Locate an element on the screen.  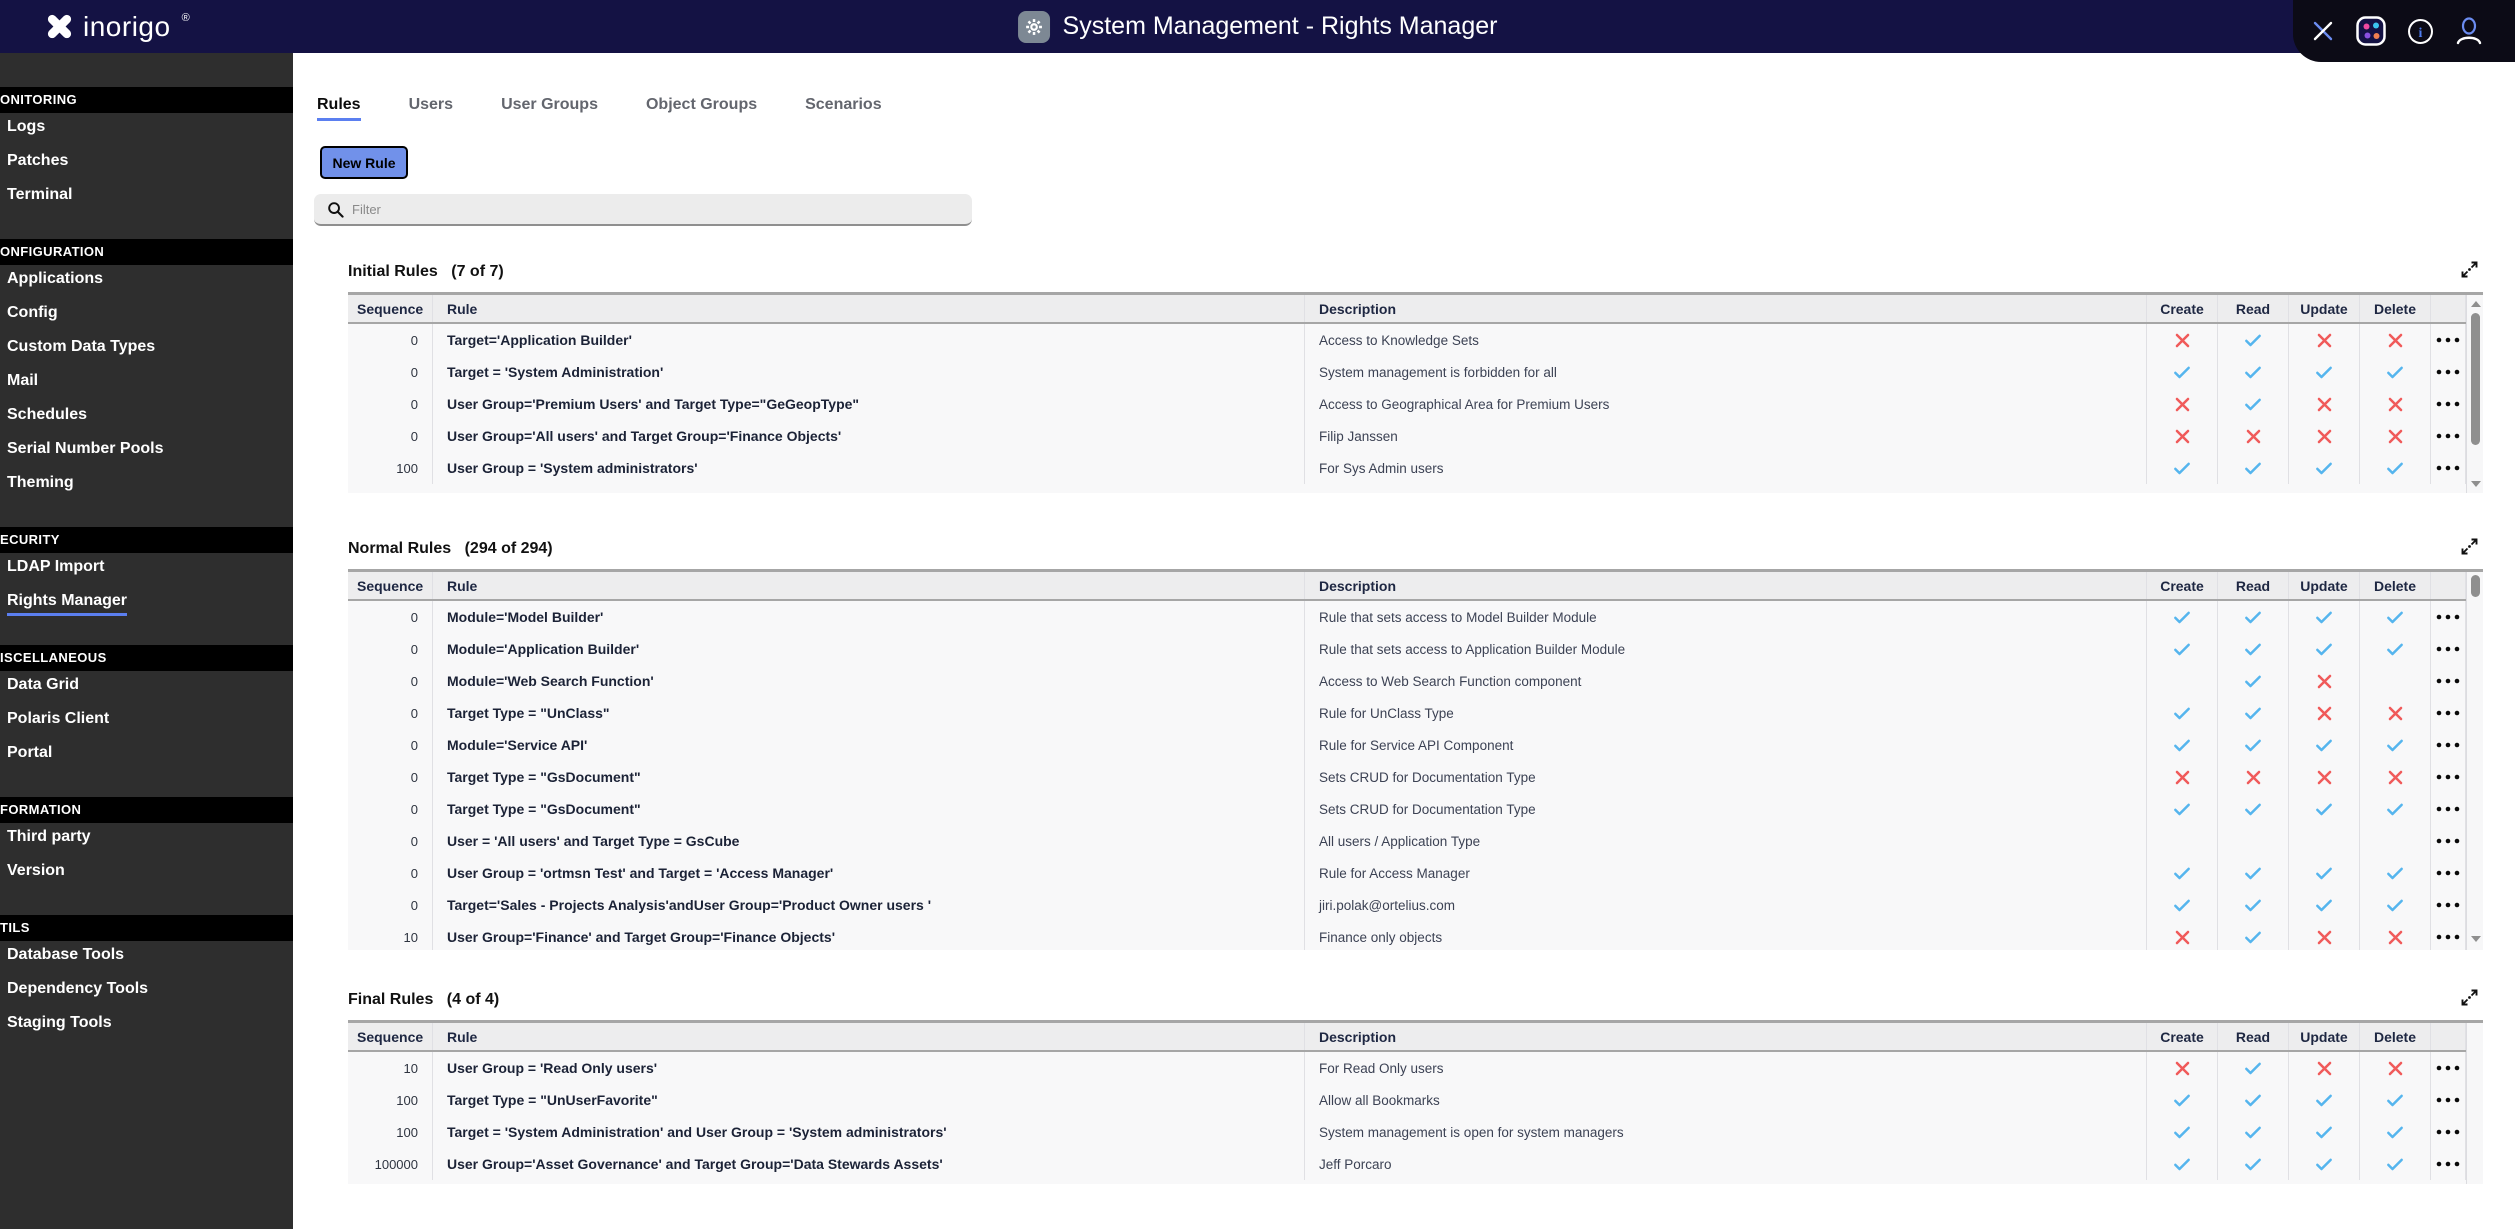
sidebar-item-custom-data-types: Custom Data Types is located at coordinates (146, 350).